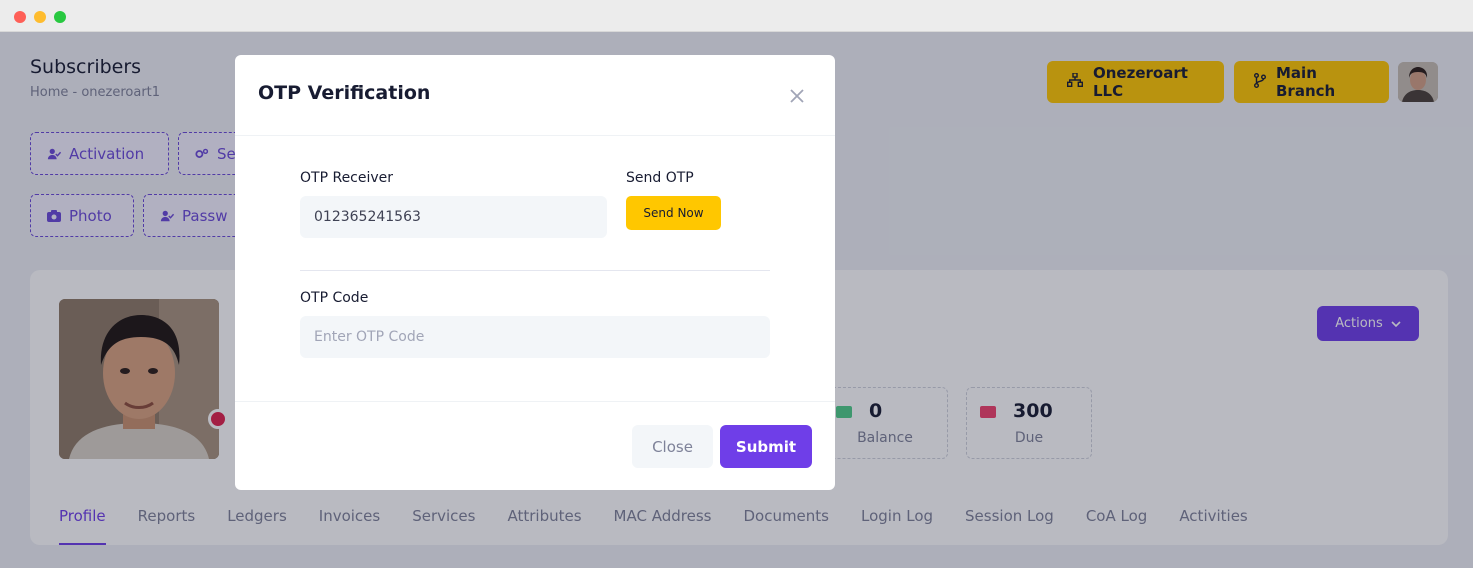  What do you see at coordinates (453, 217) in the screenshot?
I see `otp-receiver-input` at bounding box center [453, 217].